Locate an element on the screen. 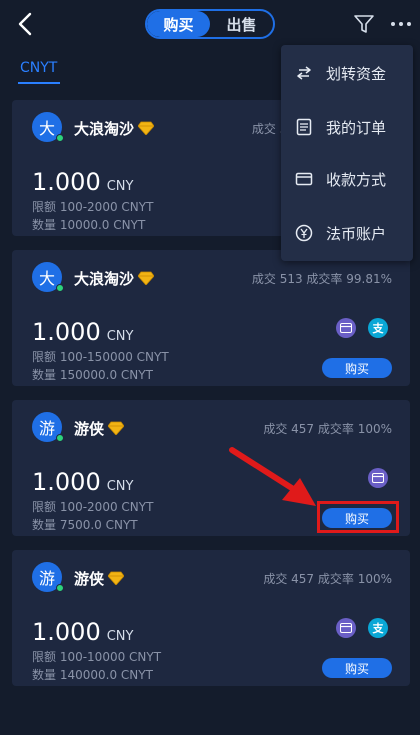 The image size is (420, 735). buy-sell-toggle: 购买 出售 is located at coordinates (210, 24).